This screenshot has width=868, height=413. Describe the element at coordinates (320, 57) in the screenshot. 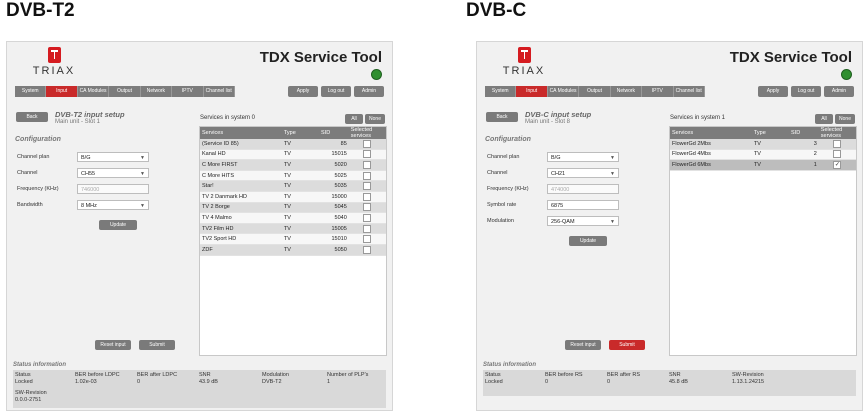

I see `app-title: TDX Service Tool` at that location.